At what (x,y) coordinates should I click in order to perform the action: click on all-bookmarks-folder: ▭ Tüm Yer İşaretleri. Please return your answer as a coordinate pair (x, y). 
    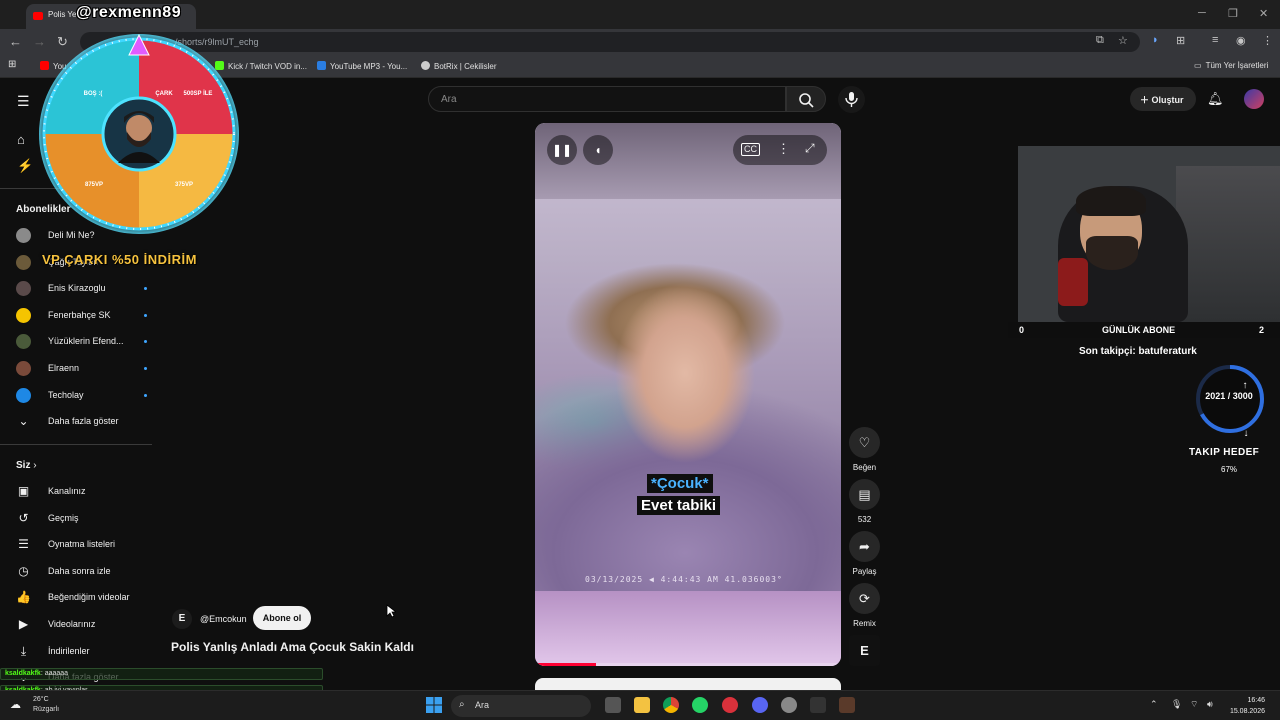
    Looking at the image, I should click on (1231, 65).